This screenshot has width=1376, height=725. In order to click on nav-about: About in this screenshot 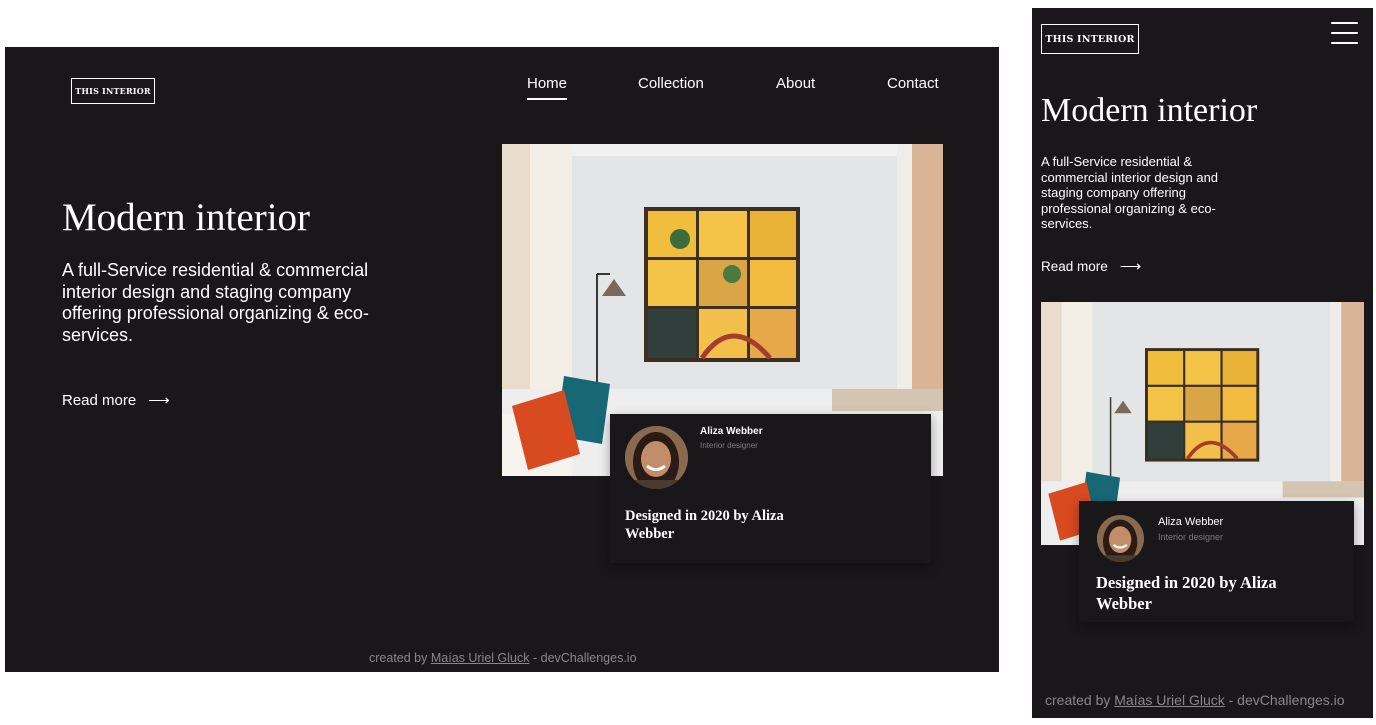, I will do `click(795, 83)`.